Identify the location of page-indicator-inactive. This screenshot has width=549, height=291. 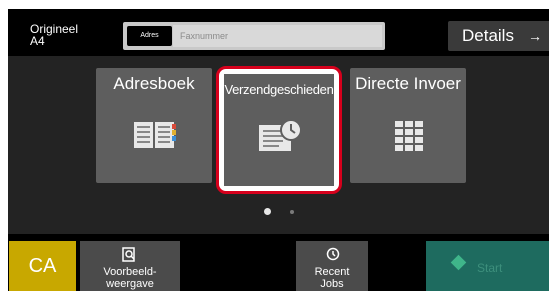
(292, 212).